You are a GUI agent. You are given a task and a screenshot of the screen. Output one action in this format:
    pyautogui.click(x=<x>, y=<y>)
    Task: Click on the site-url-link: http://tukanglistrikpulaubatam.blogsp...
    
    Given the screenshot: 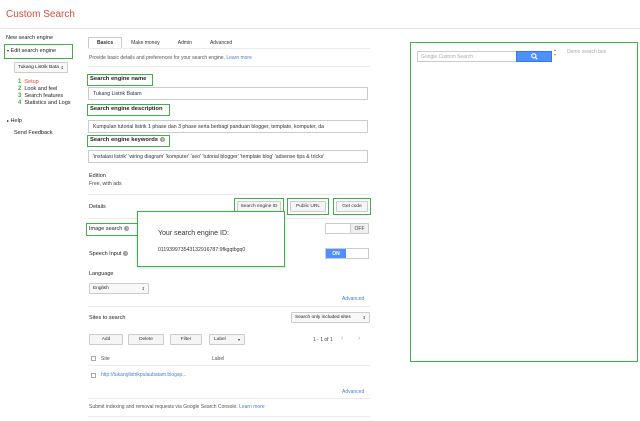 What is the action you would take?
    pyautogui.click(x=143, y=375)
    